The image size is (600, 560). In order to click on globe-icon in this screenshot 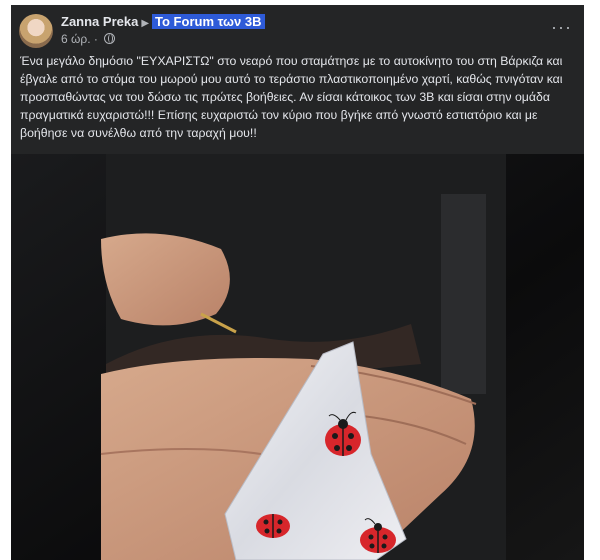, I will do `click(110, 38)`.